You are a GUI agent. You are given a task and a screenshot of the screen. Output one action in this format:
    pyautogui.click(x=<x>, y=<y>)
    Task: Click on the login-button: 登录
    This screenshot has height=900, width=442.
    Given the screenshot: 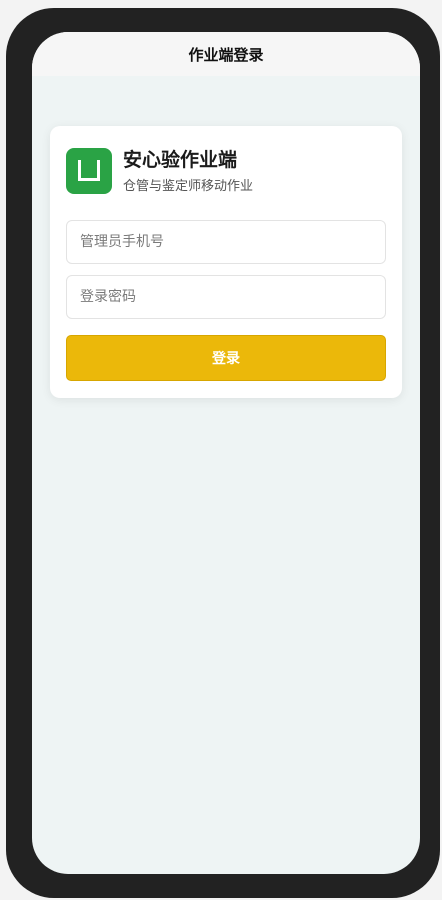 What is the action you would take?
    pyautogui.click(x=226, y=358)
    